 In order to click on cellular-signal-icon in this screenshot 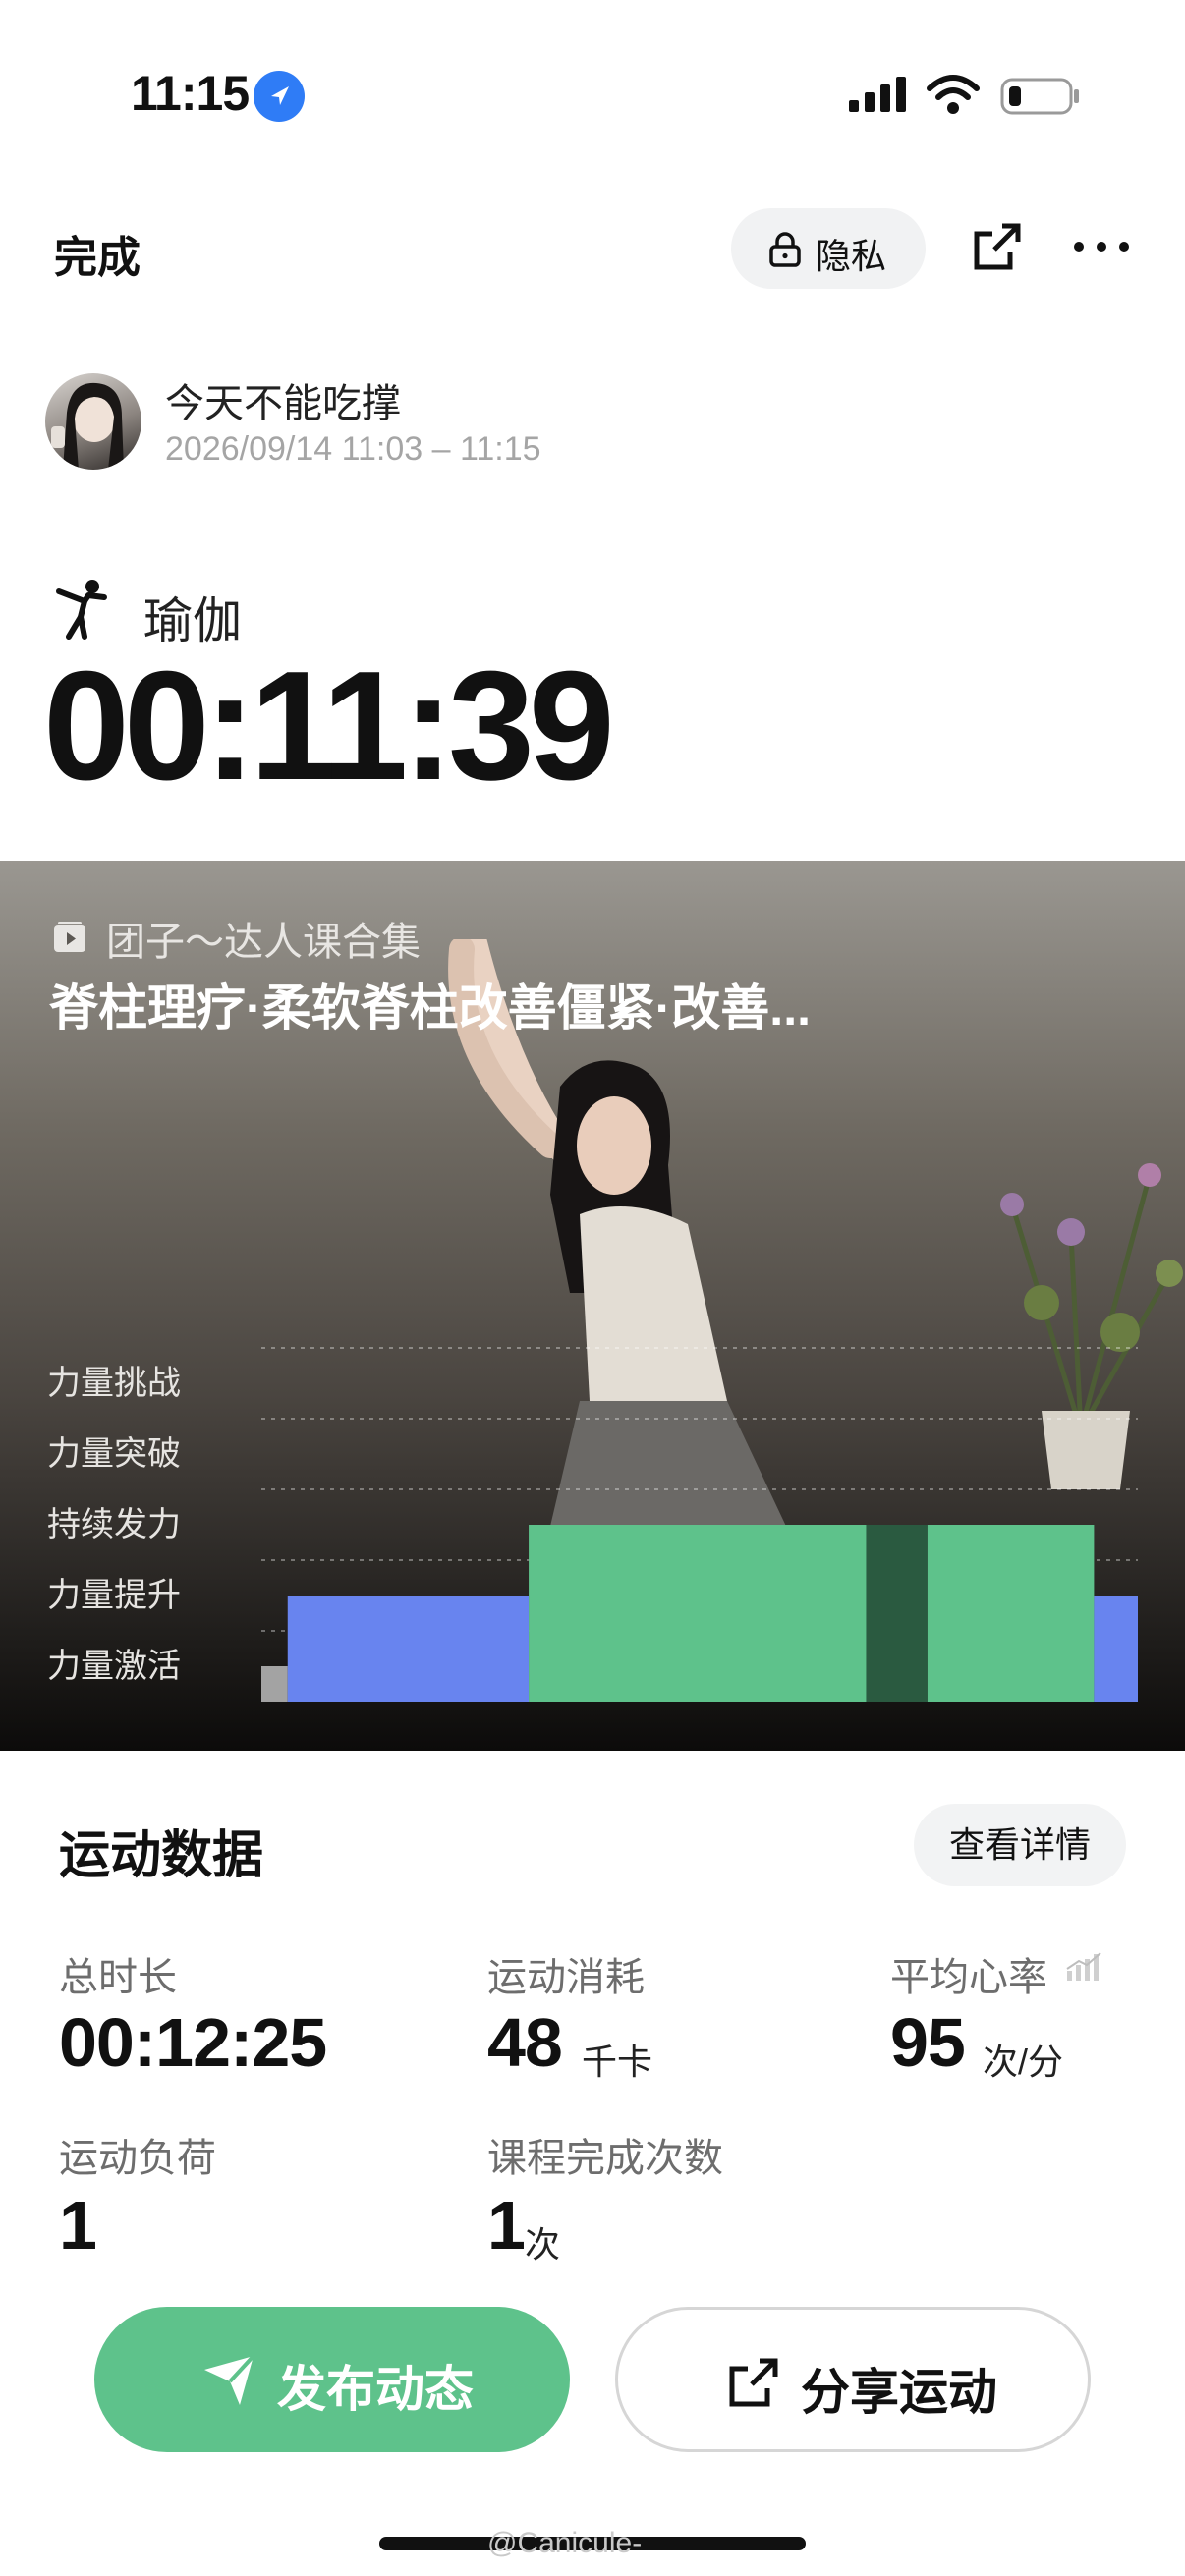, I will do `click(878, 94)`.